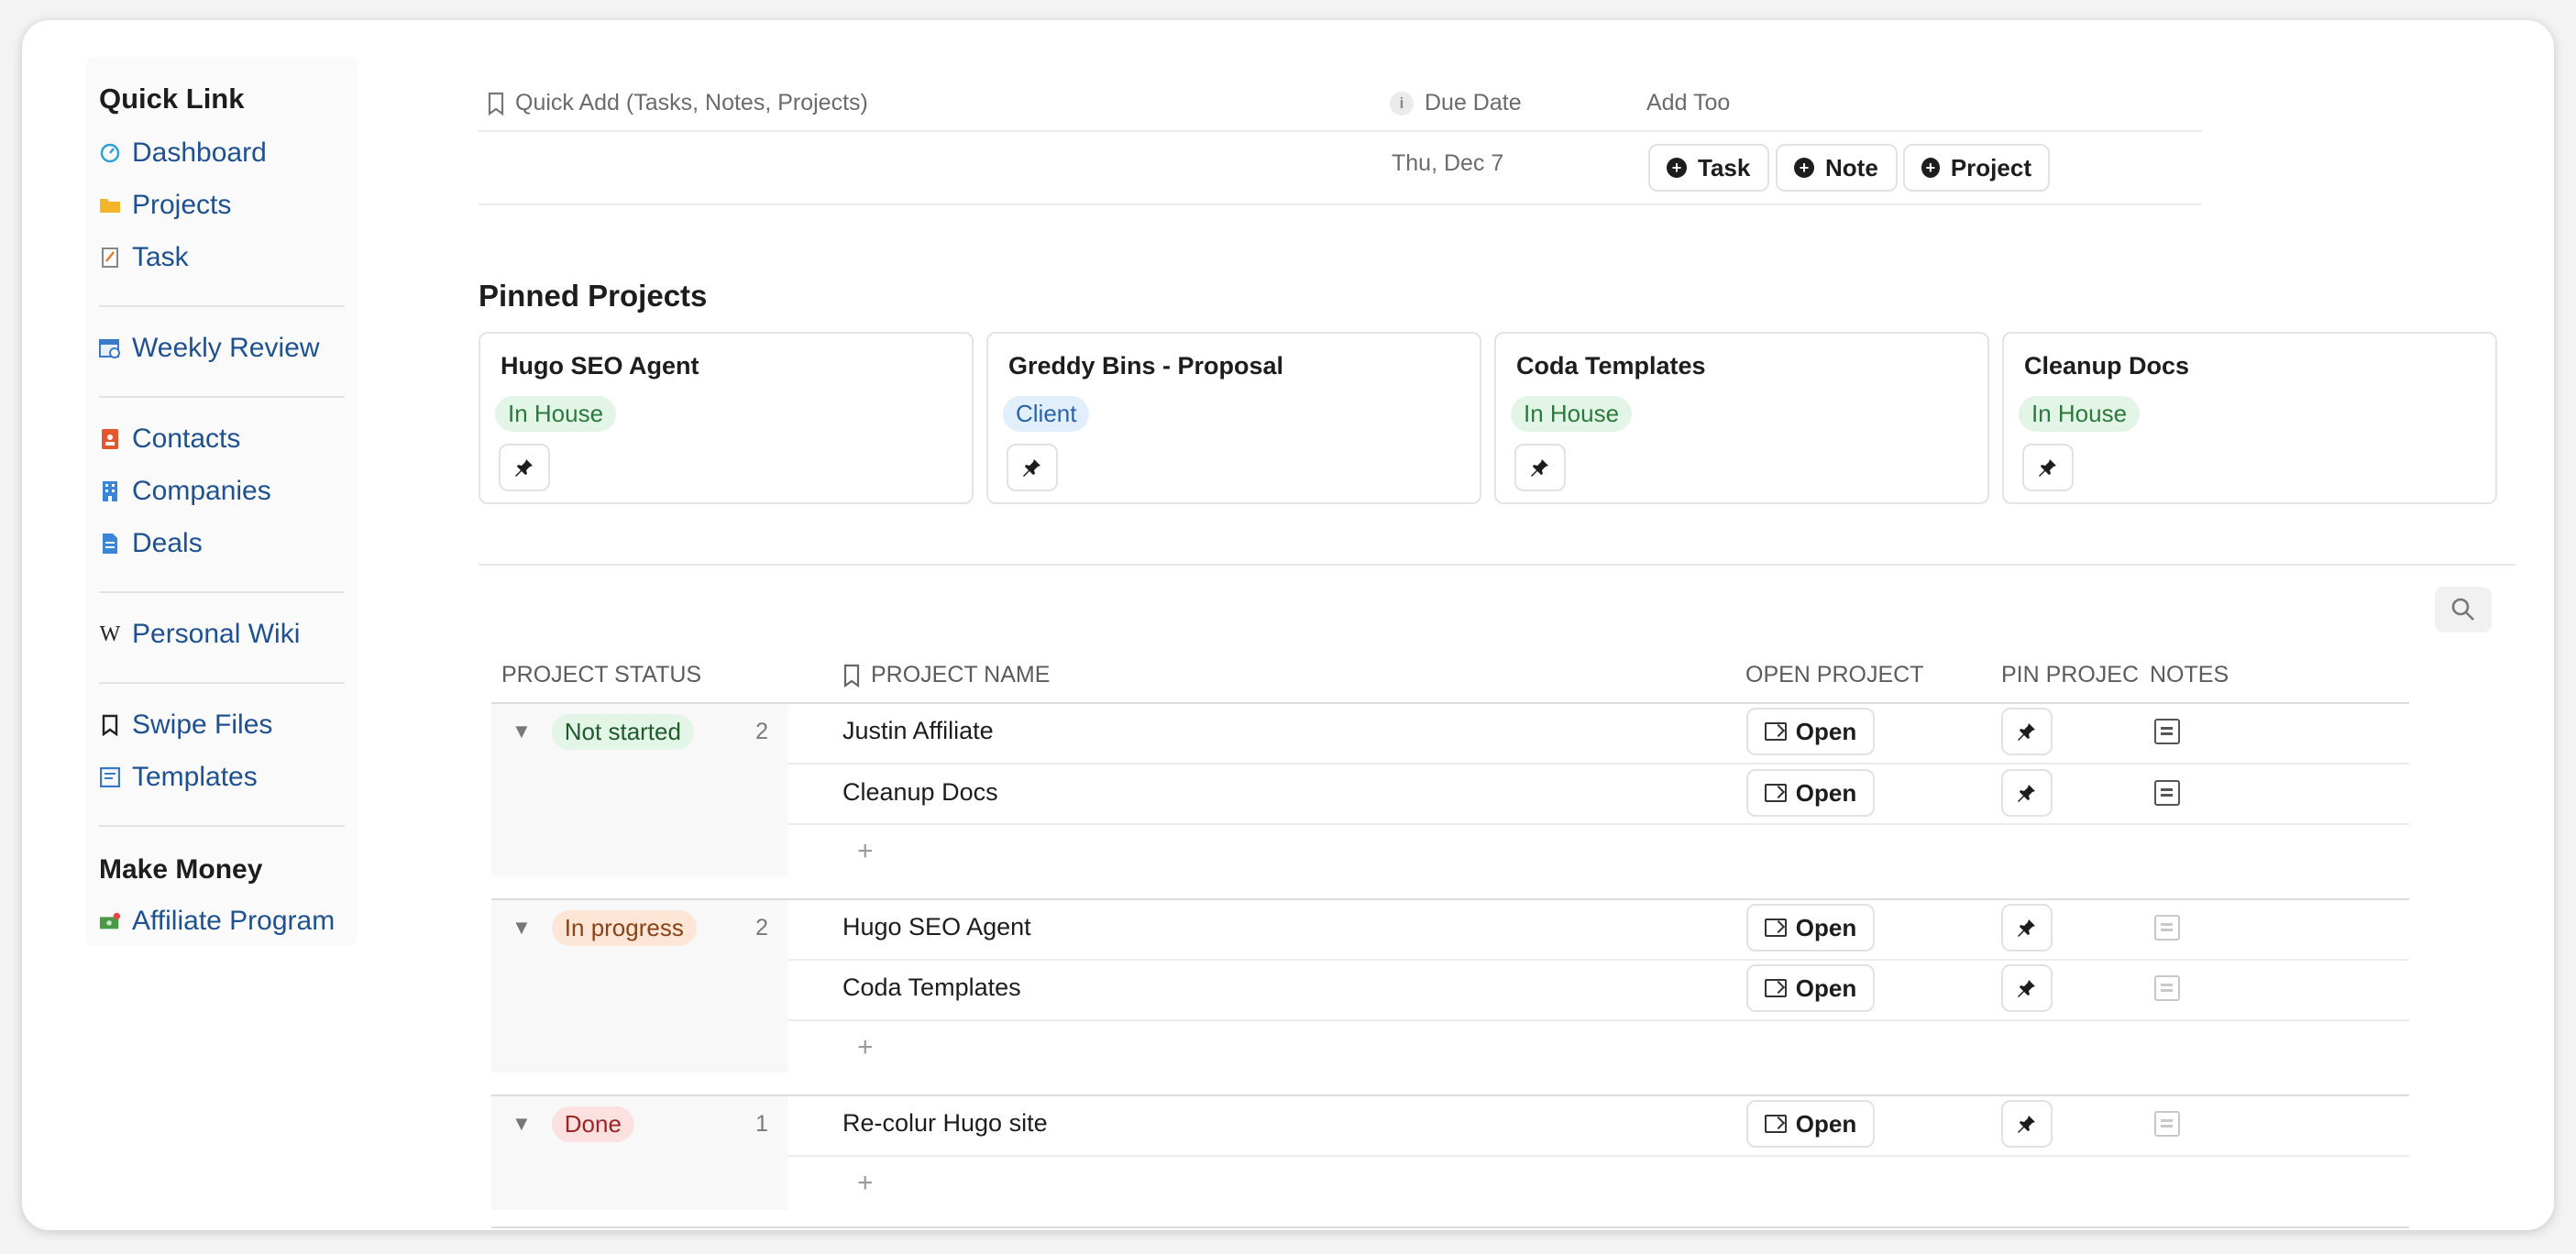  I want to click on sidebar-item-templates: Templates, so click(178, 777).